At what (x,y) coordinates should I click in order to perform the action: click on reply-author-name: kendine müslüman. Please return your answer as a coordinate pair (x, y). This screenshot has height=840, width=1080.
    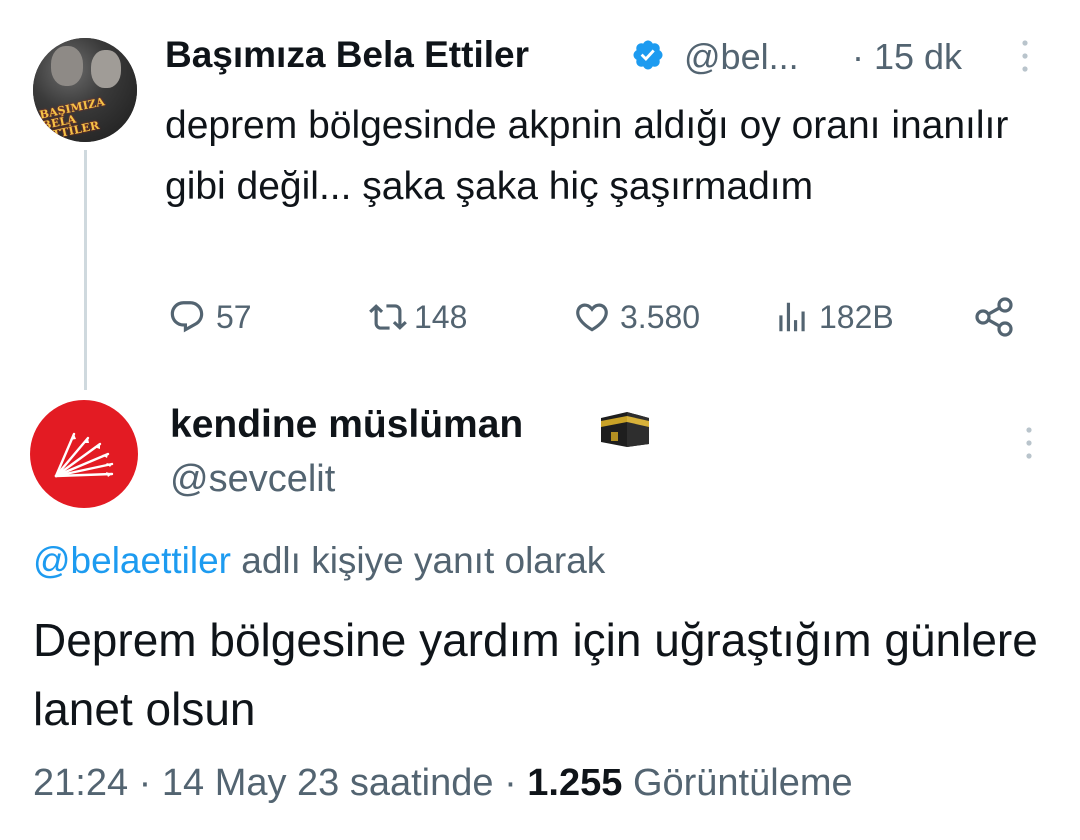
    Looking at the image, I should click on (346, 425).